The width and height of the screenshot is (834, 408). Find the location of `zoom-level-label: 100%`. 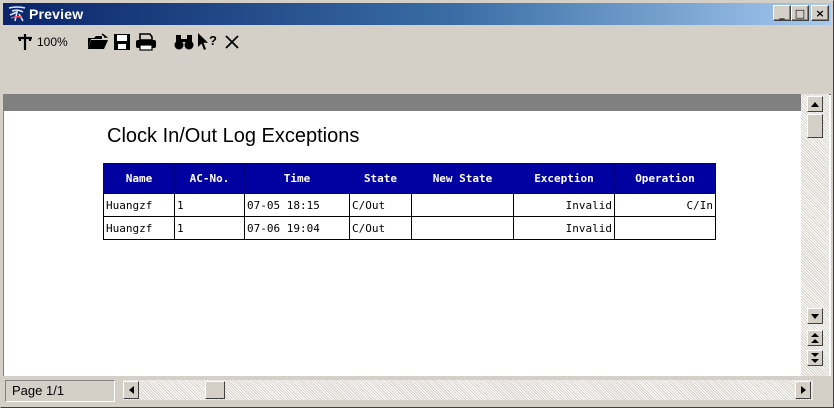

zoom-level-label: 100% is located at coordinates (52, 42).